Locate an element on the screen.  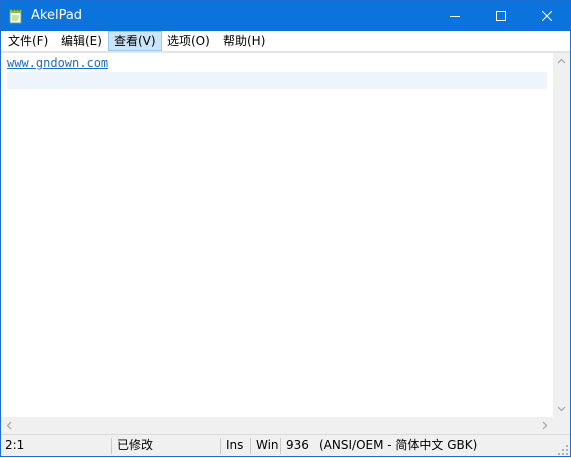
title-bar: AkelPad is located at coordinates (285, 16).